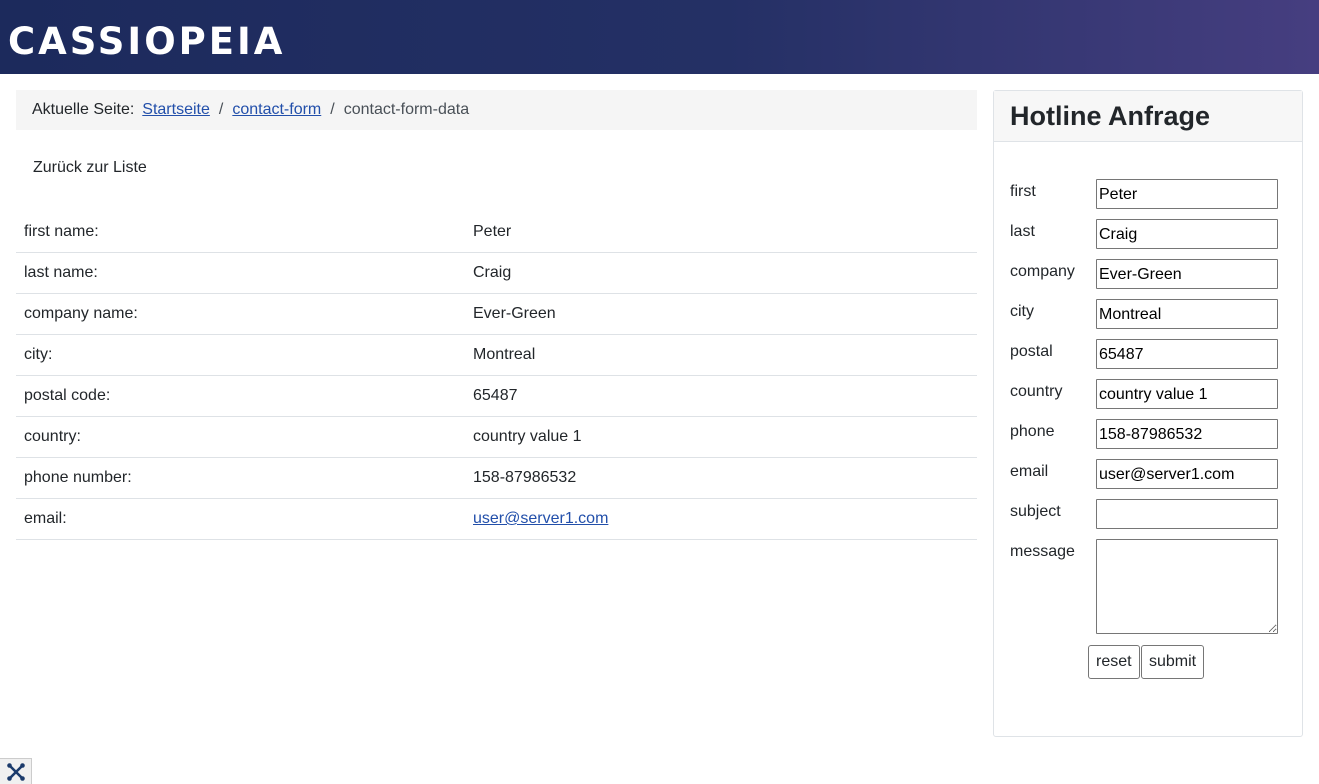 The width and height of the screenshot is (1319, 784). I want to click on field-label: first, so click(1023, 191).